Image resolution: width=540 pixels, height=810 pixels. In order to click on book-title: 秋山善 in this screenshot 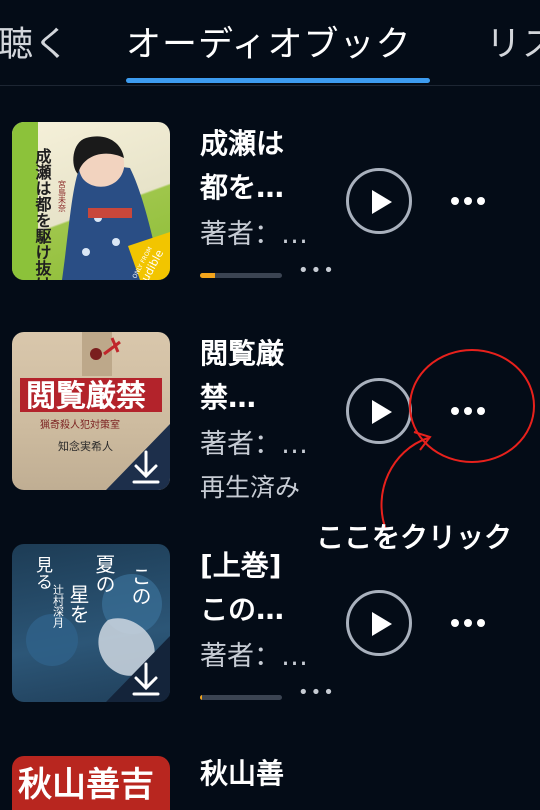, I will do `click(242, 774)`.